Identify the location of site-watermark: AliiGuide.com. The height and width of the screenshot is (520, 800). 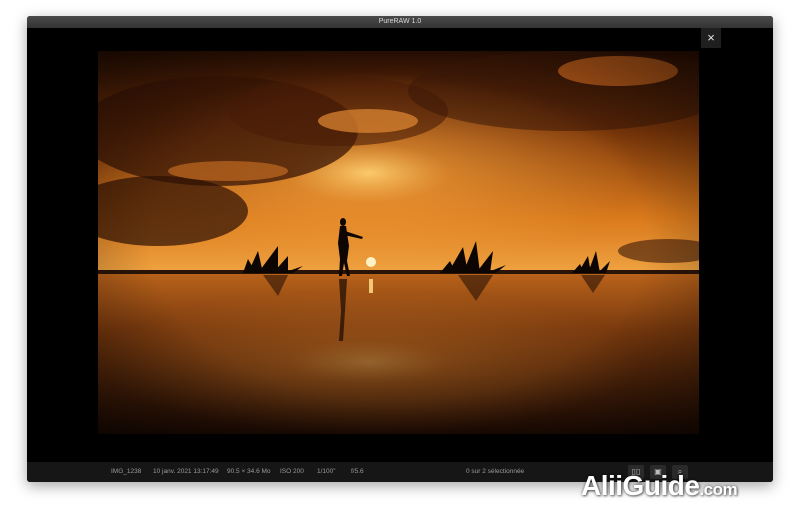
(659, 486).